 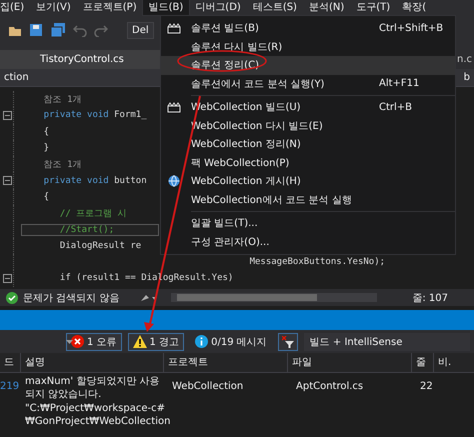 What do you see at coordinates (326, 7) in the screenshot?
I see `menu-bar-item: 분석(N)` at bounding box center [326, 7].